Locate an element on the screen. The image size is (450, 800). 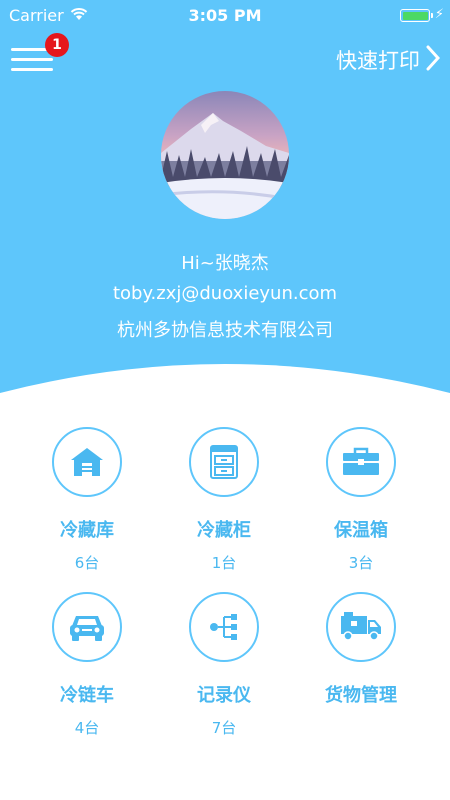
company-name: 杭州多协信息技术有限公司 is located at coordinates (225, 330).